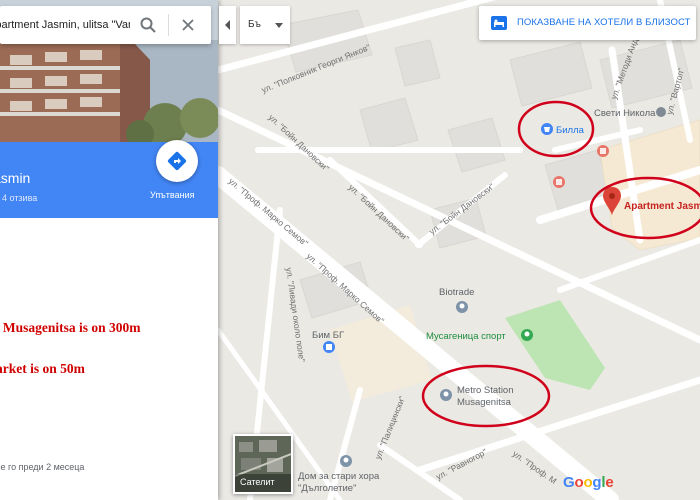  What do you see at coordinates (168, 25) in the screenshot?
I see `search-divider` at bounding box center [168, 25].